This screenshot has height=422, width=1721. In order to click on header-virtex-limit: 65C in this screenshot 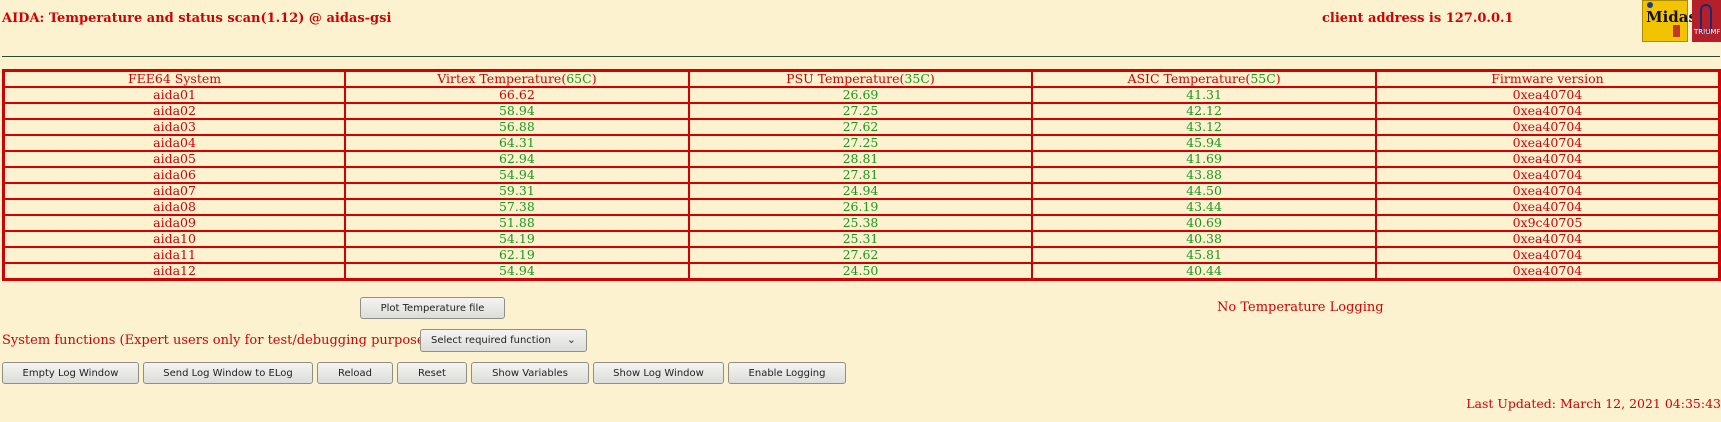, I will do `click(579, 78)`.